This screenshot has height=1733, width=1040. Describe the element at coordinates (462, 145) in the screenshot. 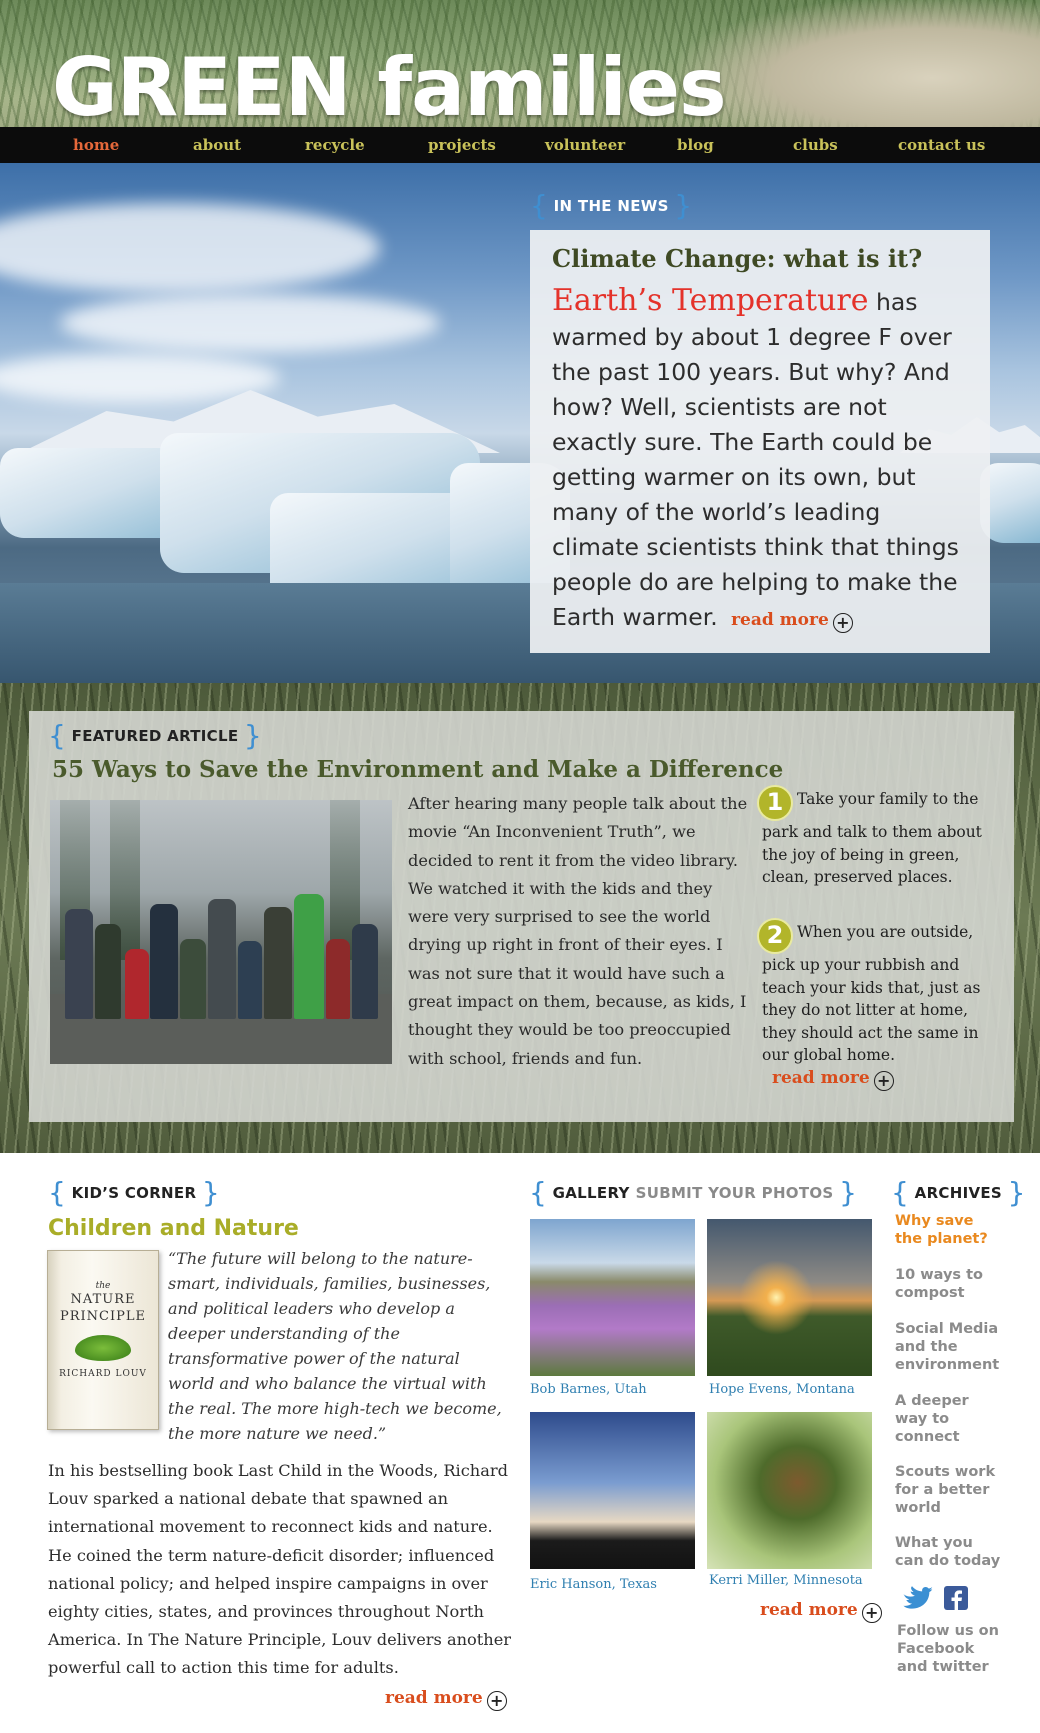

I see `nav-projects: projects` at that location.